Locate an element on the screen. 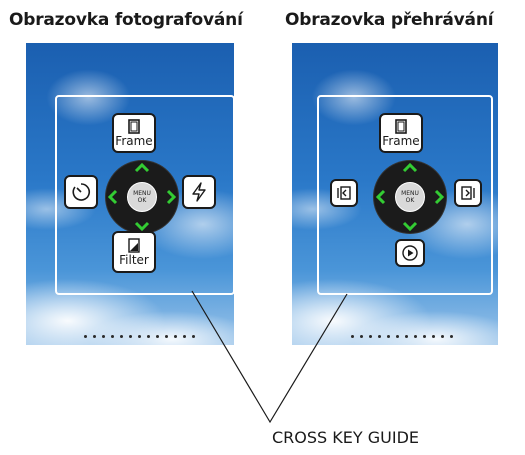  callout-lines is located at coordinates (269, 357).